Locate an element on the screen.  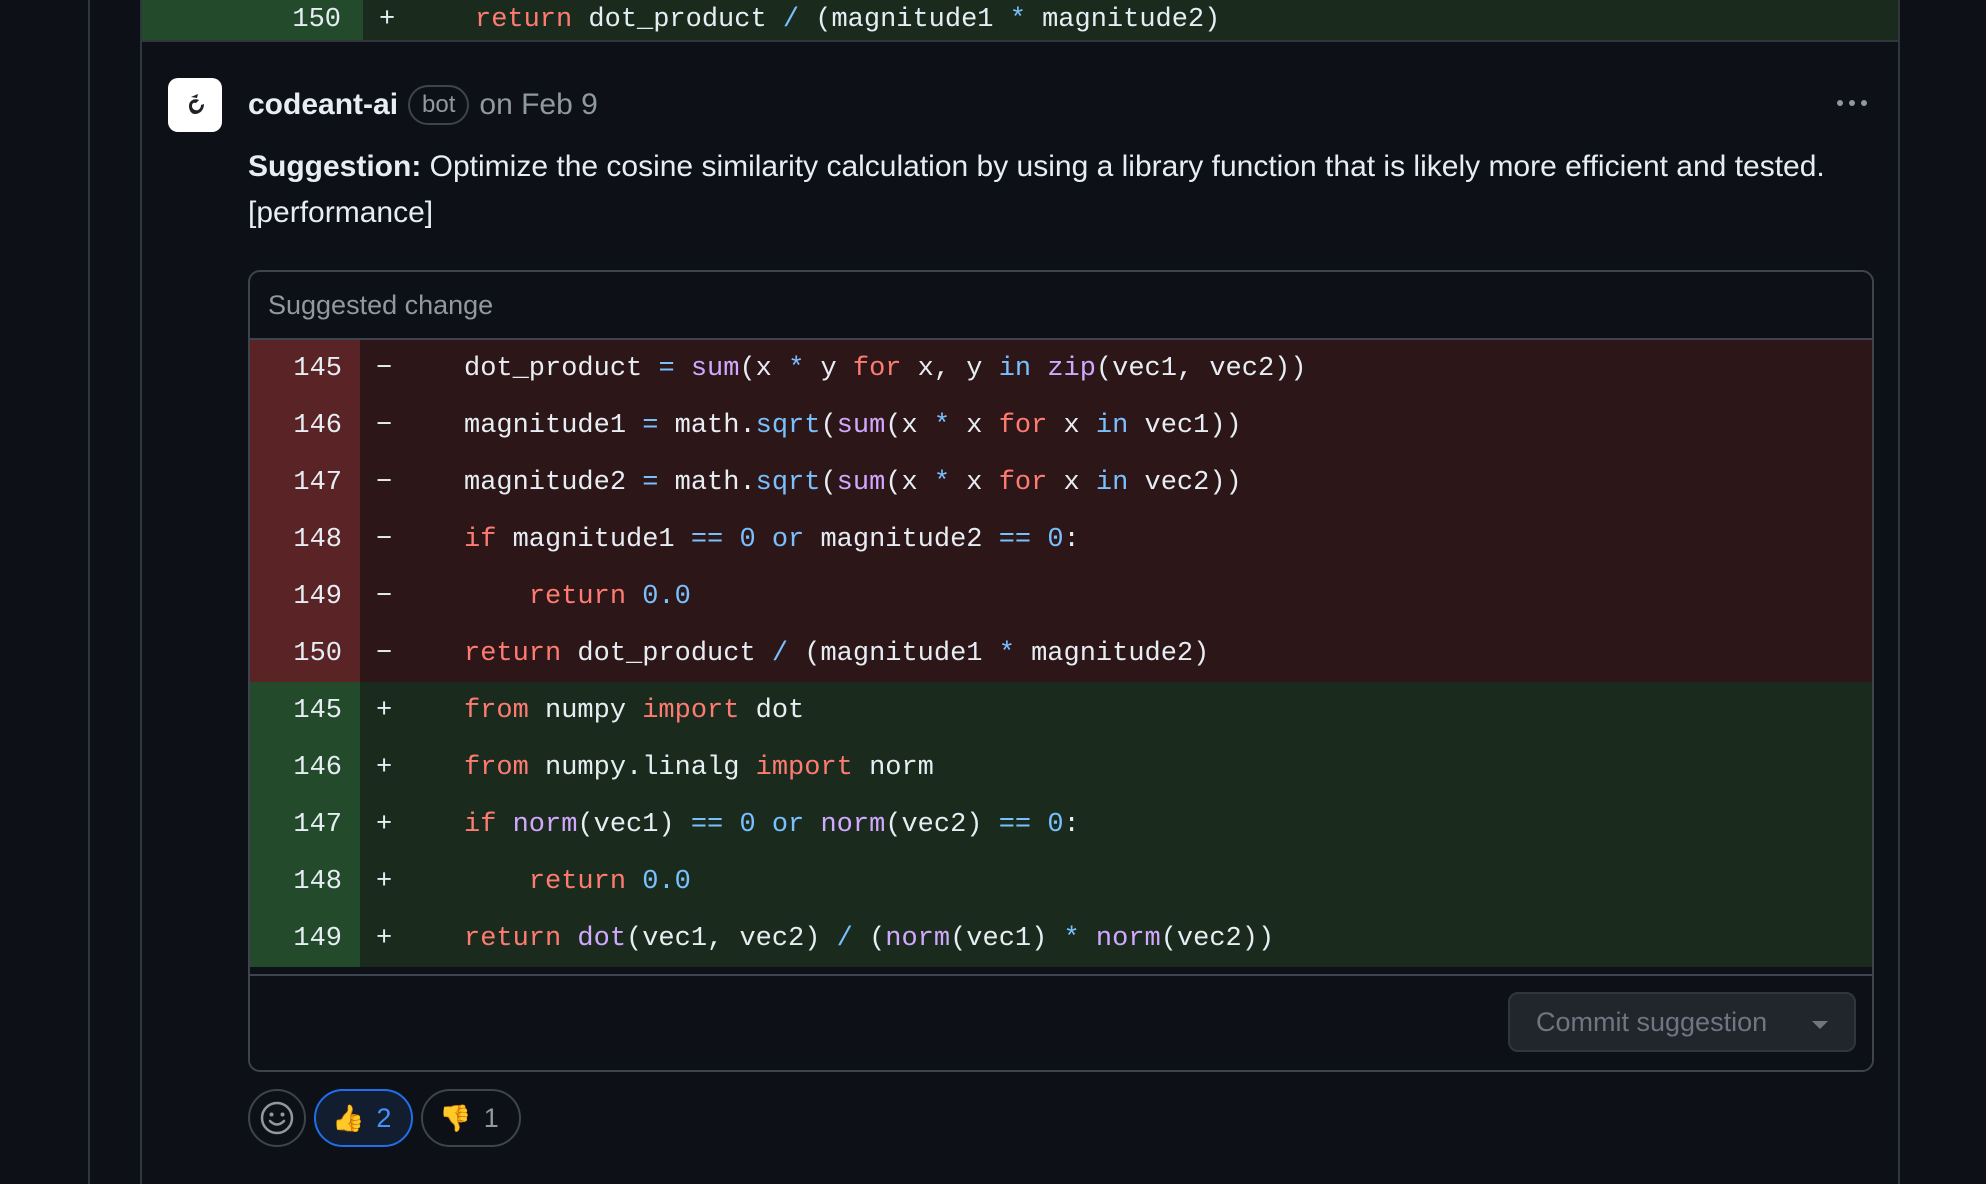
thumbs-up-count: 2 is located at coordinates (384, 1117).